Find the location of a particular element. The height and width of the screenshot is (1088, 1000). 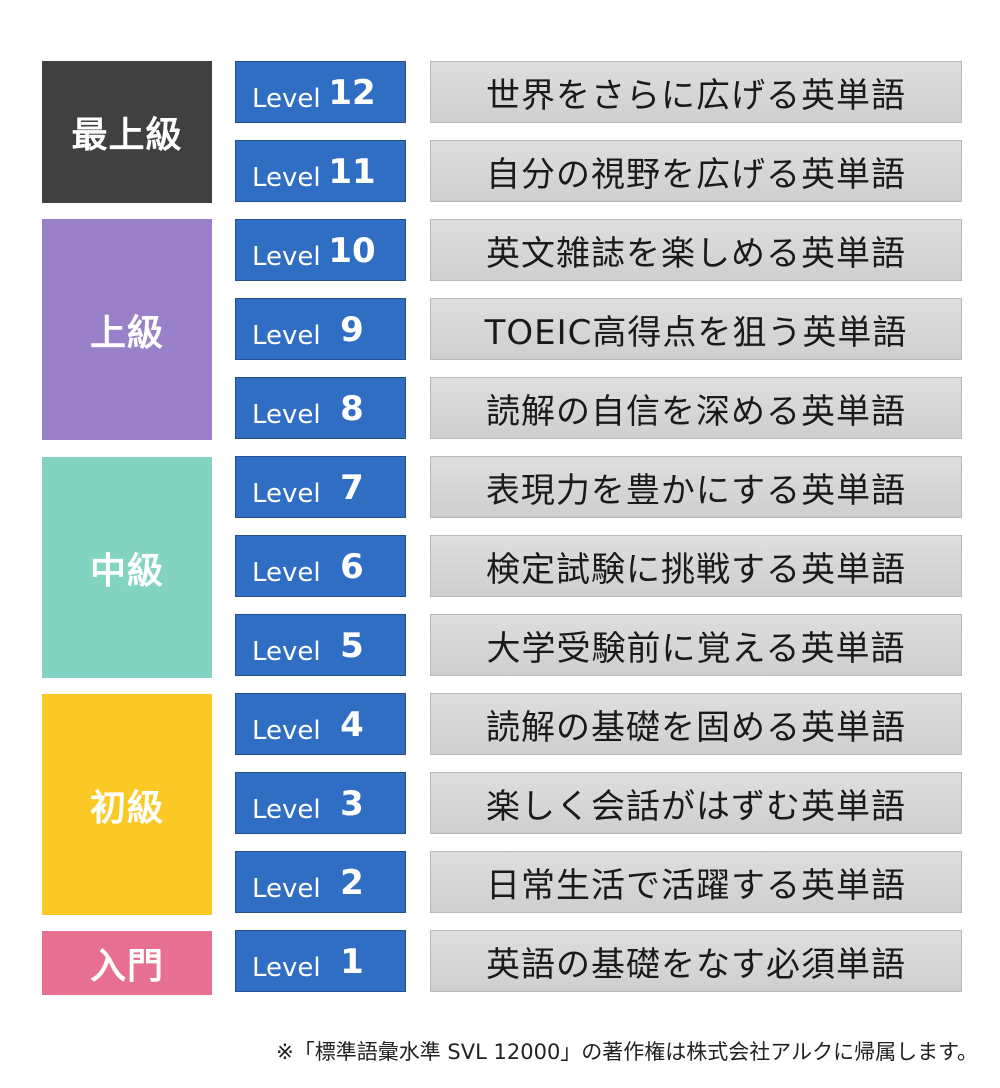

desc-level-11: 自分の視野を広げる英単語 is located at coordinates (696, 171).